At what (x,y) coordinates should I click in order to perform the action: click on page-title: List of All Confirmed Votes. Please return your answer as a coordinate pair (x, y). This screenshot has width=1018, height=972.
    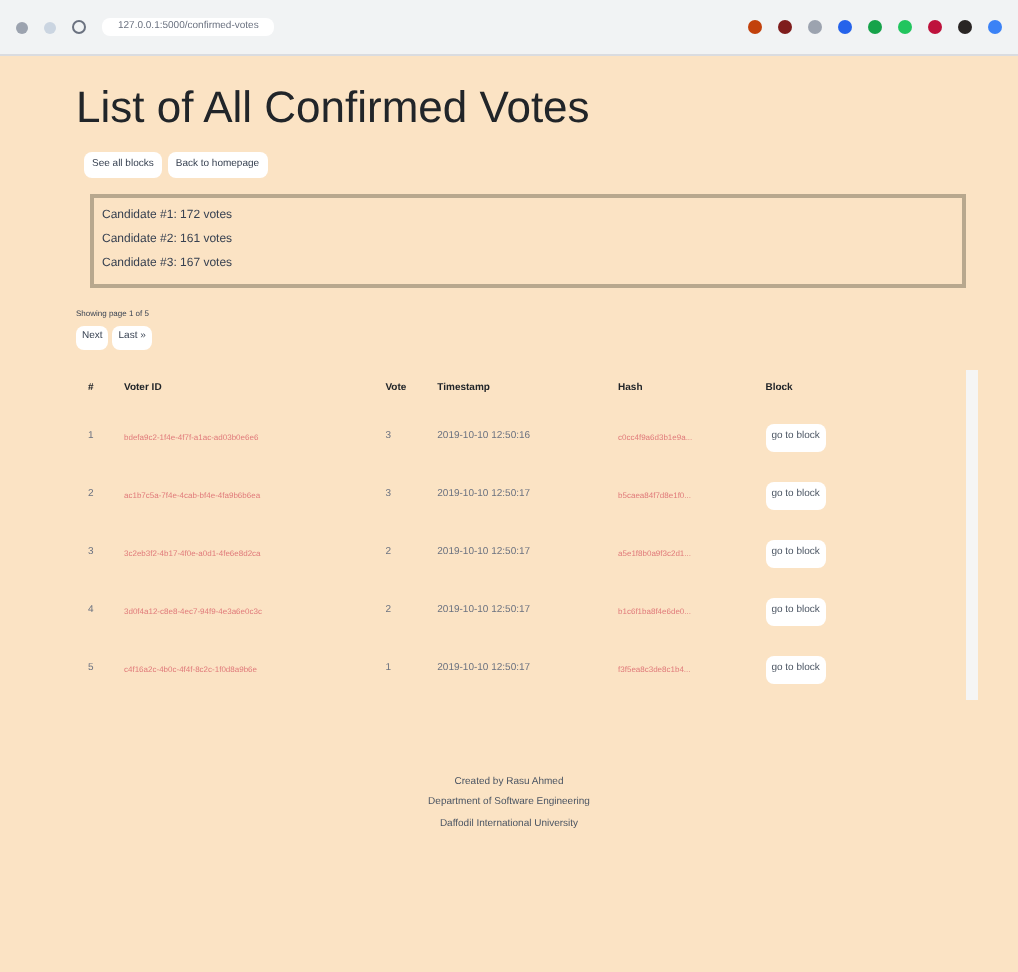
    Looking at the image, I should click on (334, 107).